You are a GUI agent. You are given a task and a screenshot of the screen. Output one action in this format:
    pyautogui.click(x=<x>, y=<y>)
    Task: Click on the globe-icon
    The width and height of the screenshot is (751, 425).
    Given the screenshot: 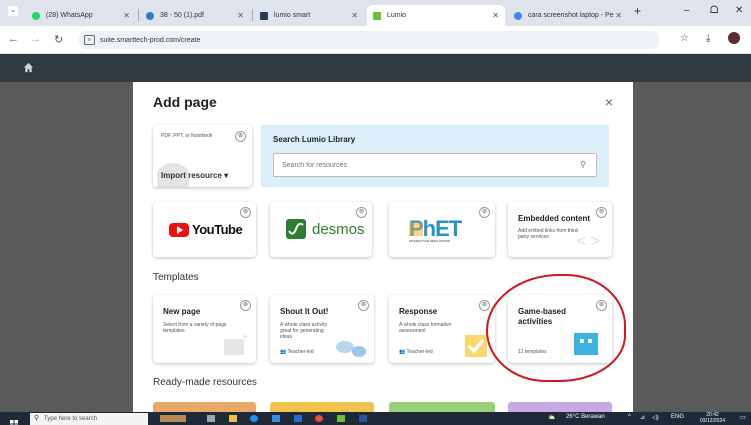 What is the action you would take?
    pyautogui.click(x=150, y=15)
    